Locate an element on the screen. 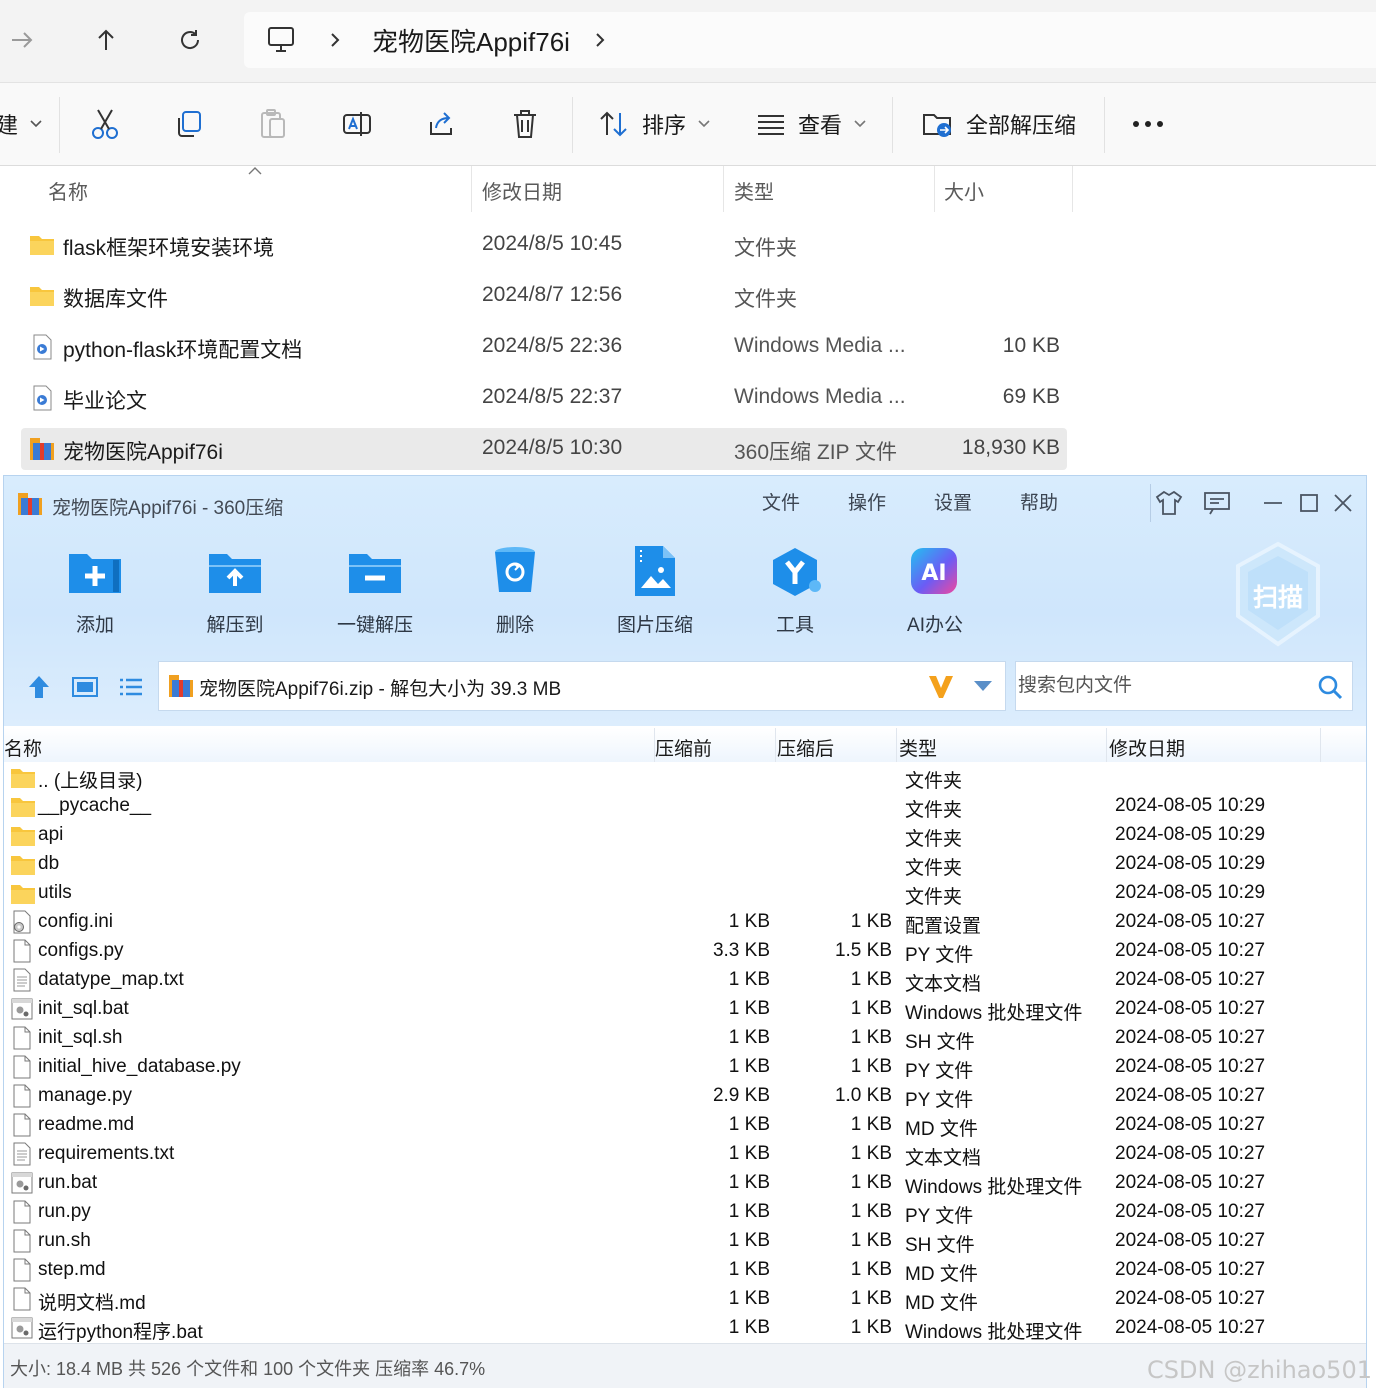 Image resolution: width=1376 pixels, height=1395 pixels. column-date: 修改日期 is located at coordinates (522, 190).